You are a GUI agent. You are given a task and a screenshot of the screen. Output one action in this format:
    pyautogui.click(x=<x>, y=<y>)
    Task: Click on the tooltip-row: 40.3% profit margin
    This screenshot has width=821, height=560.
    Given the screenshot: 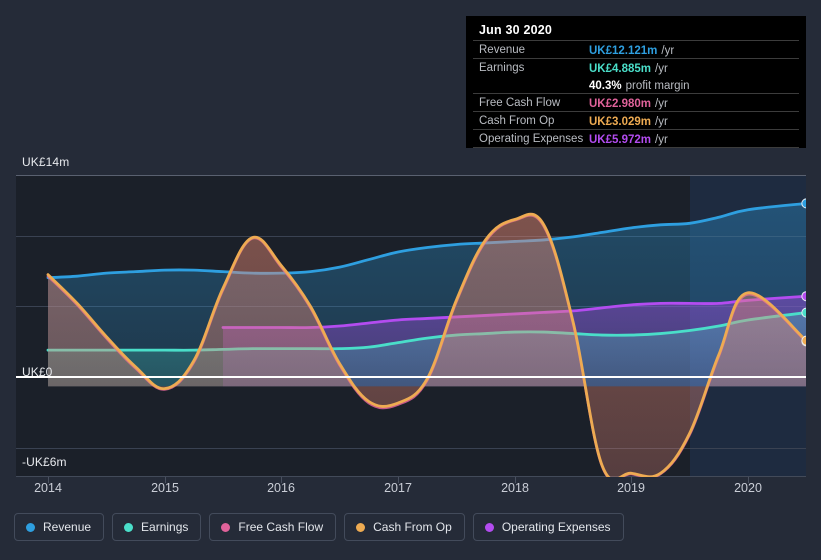 What is the action you would take?
    pyautogui.click(x=636, y=84)
    